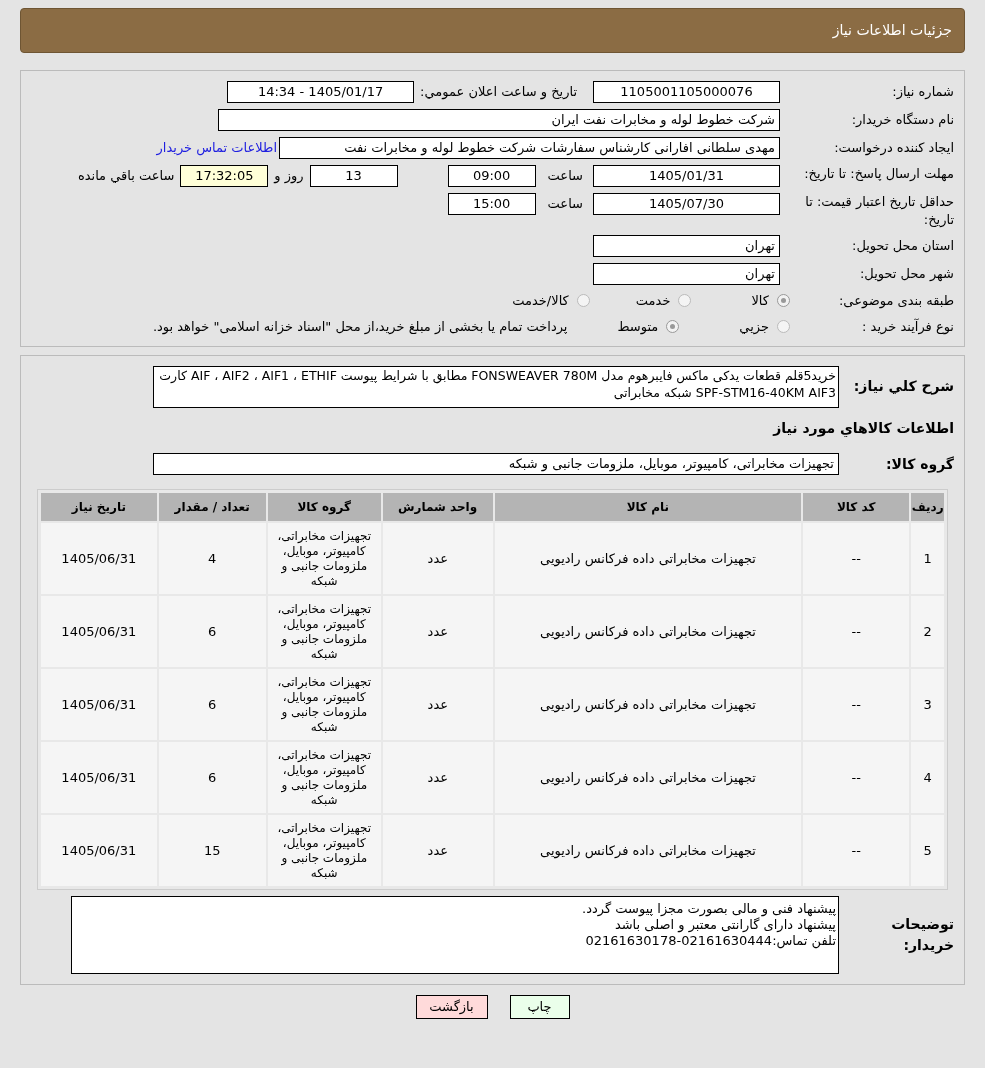  What do you see at coordinates (289, 176) in the screenshot?
I see `field-label: روز و` at bounding box center [289, 176].